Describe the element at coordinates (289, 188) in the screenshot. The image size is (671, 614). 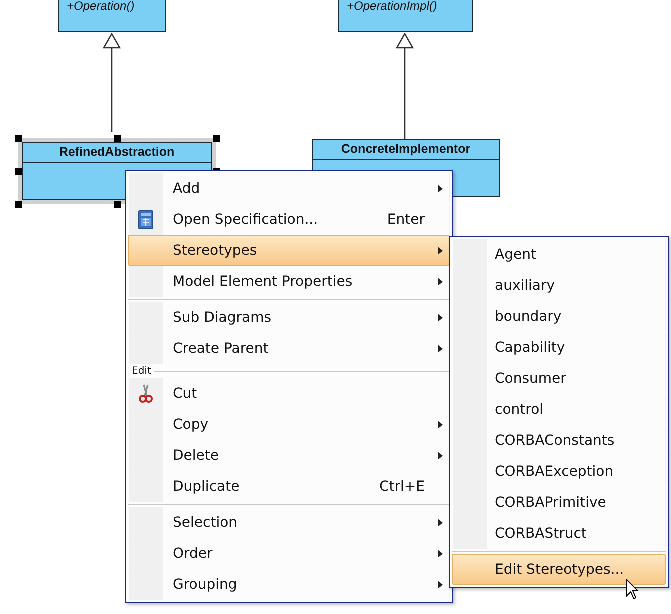
I see `menu-item: Add` at that location.